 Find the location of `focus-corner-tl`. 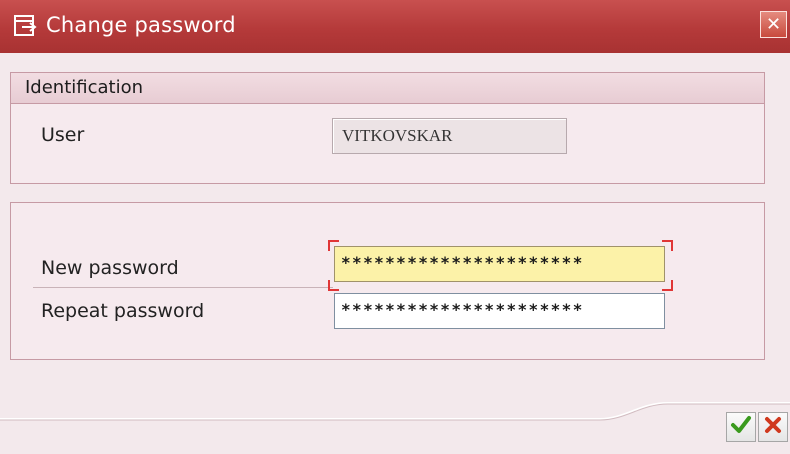

focus-corner-tl is located at coordinates (333, 245).